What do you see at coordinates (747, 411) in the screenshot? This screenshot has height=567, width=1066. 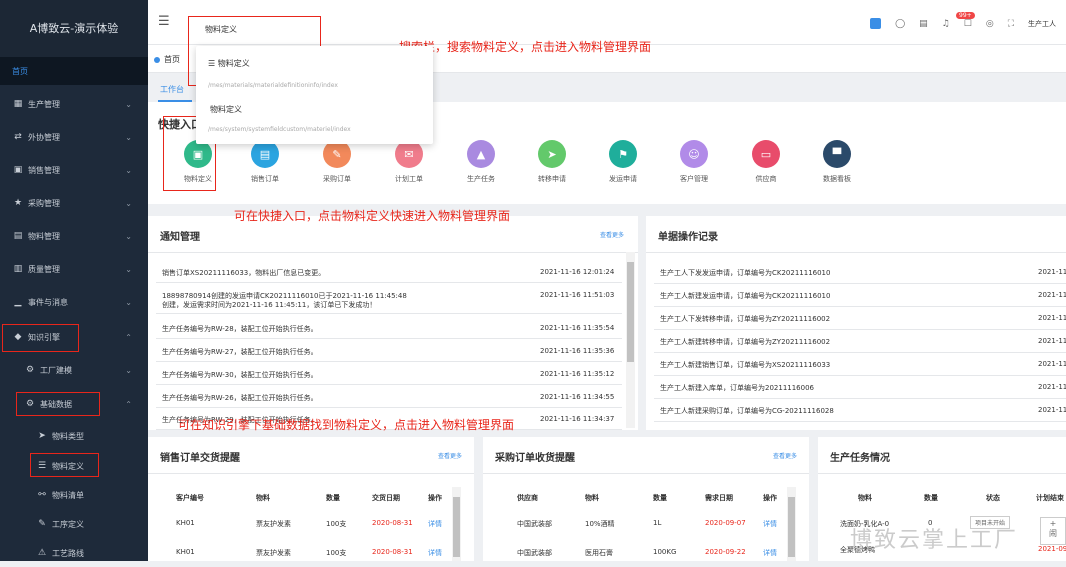 I see `log-row-text: 生产工人新建采购订单，订单编号为CG-20211116028` at bounding box center [747, 411].